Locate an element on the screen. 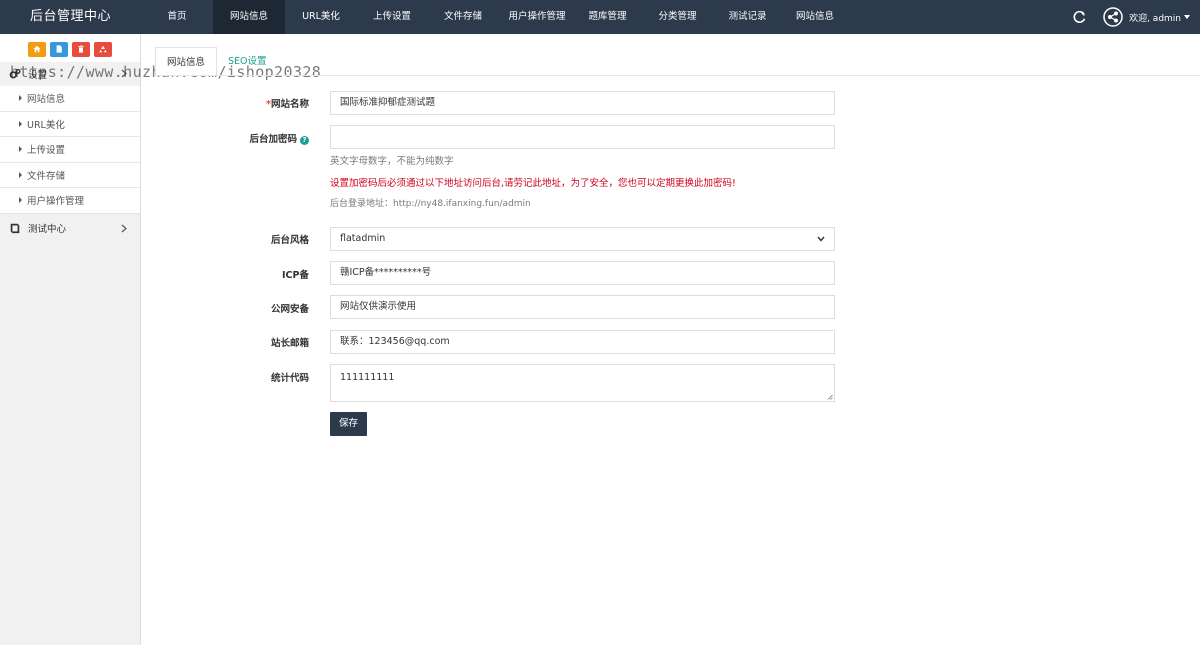 The width and height of the screenshot is (1200, 645). user-menu: 欢迎, admin is located at coordinates (1146, 17).